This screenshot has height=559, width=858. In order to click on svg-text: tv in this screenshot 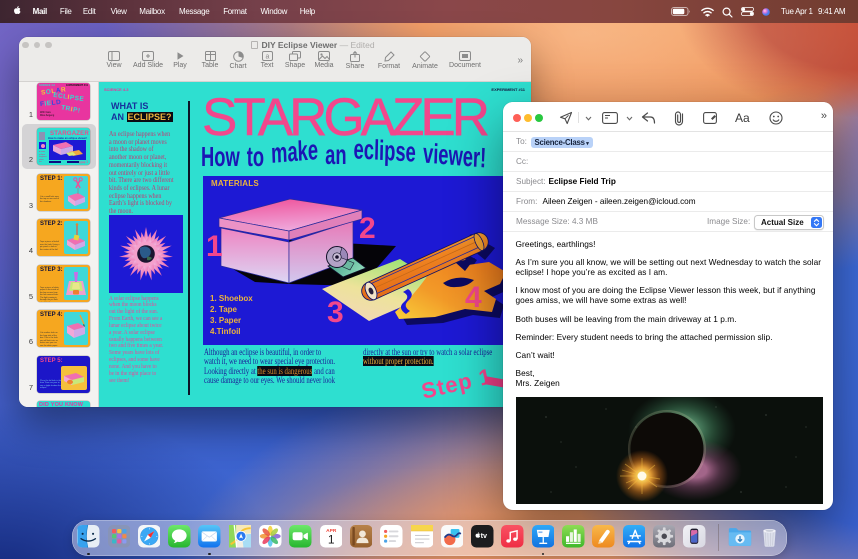, I will do `click(484, 535)`.